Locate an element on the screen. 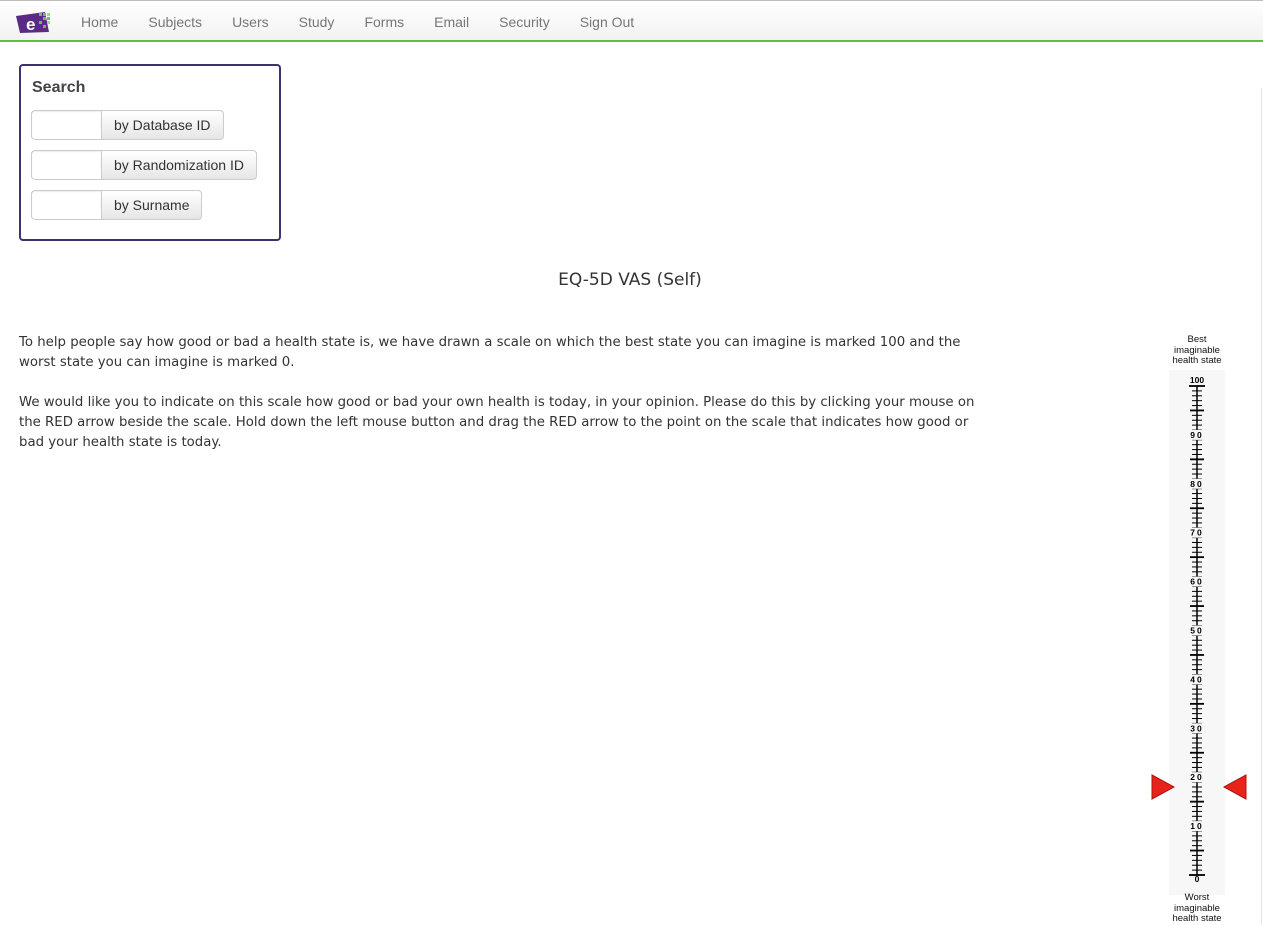 This screenshot has height=925, width=1263. vas-right-arrow-icon is located at coordinates (1234, 787).